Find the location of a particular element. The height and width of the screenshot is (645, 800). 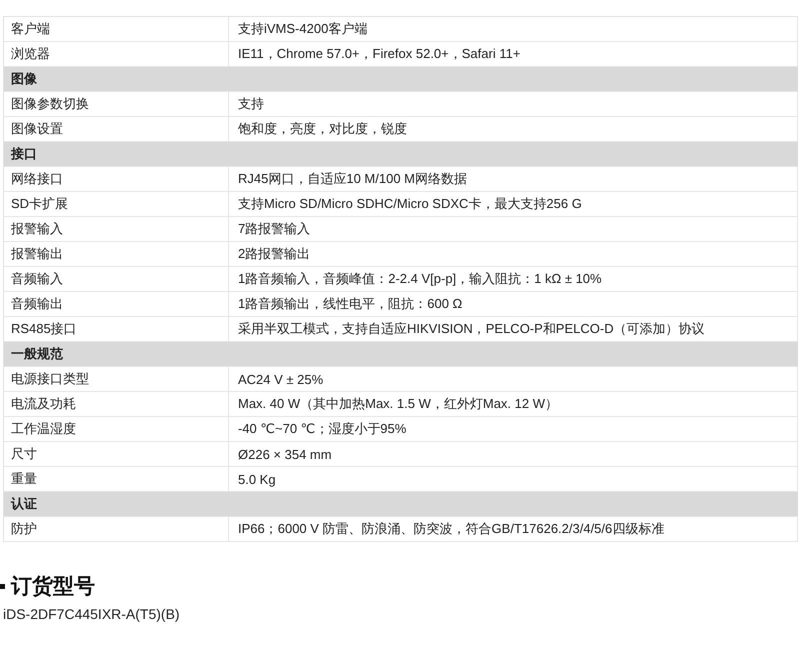

spec-label: 报警输出 is located at coordinates (116, 254).